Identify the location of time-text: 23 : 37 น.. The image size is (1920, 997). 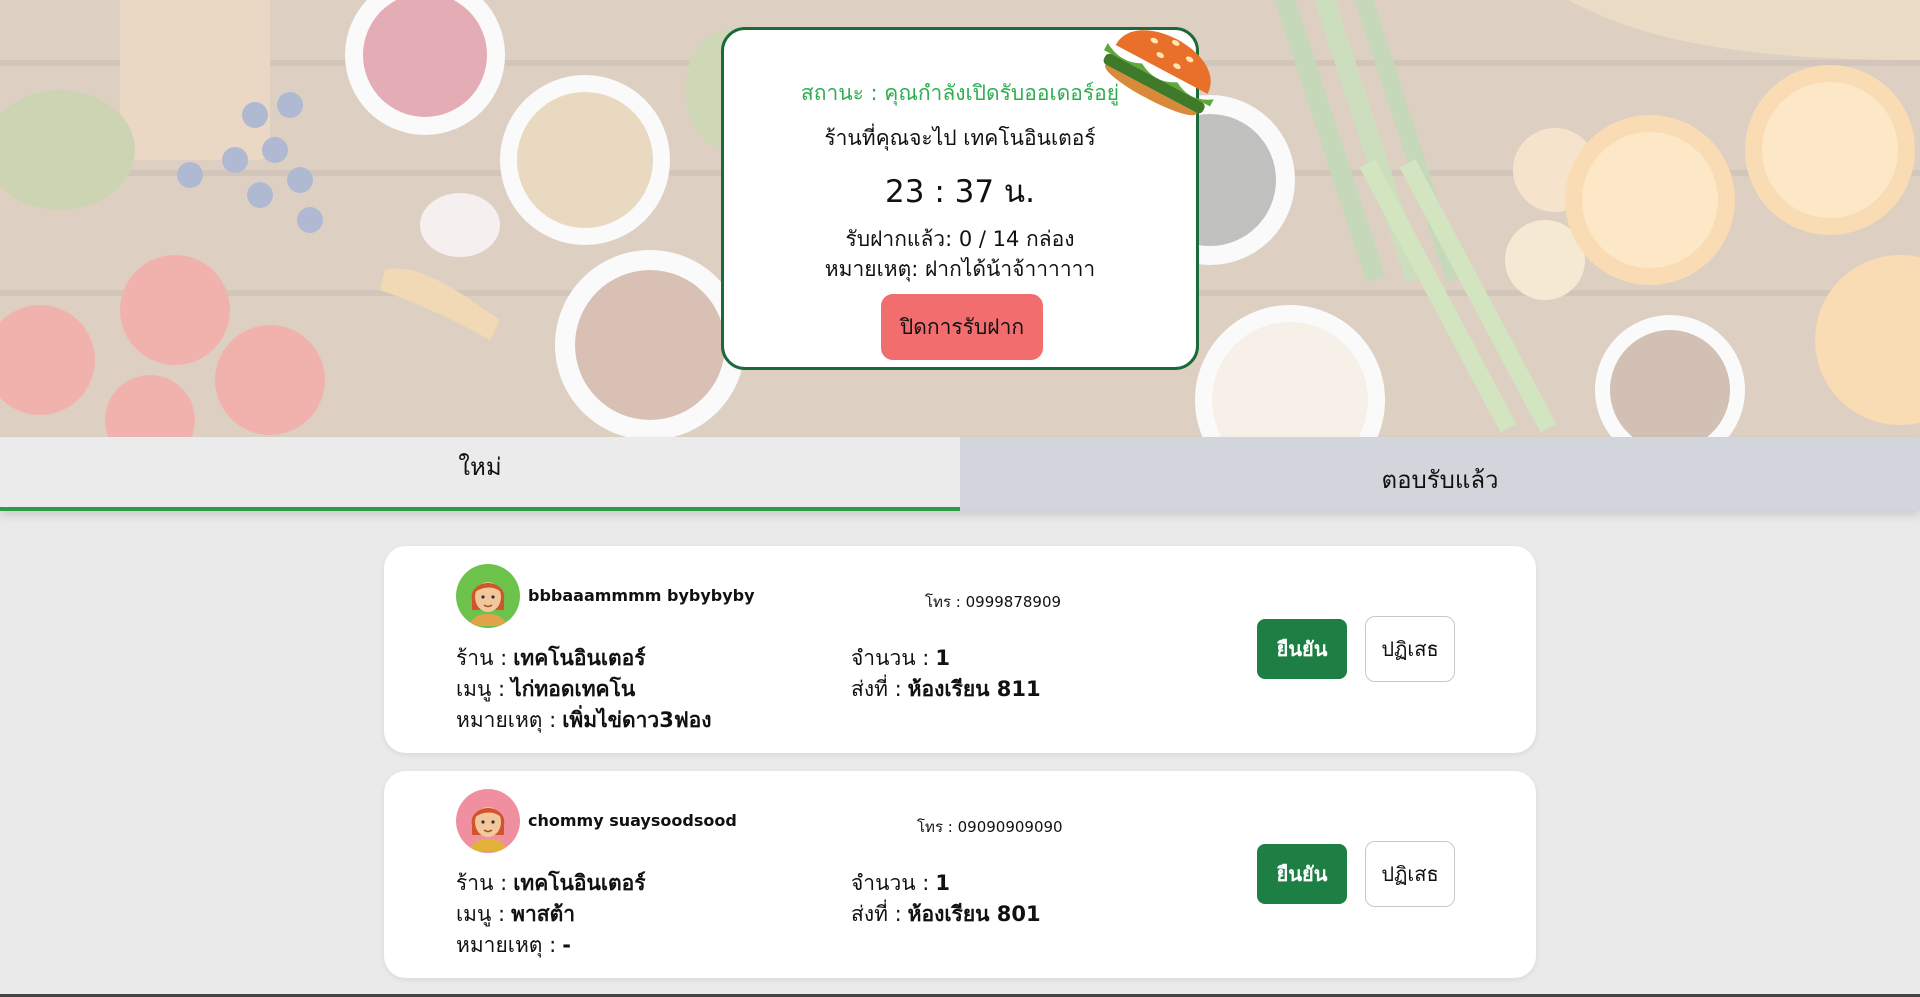
(960, 192).